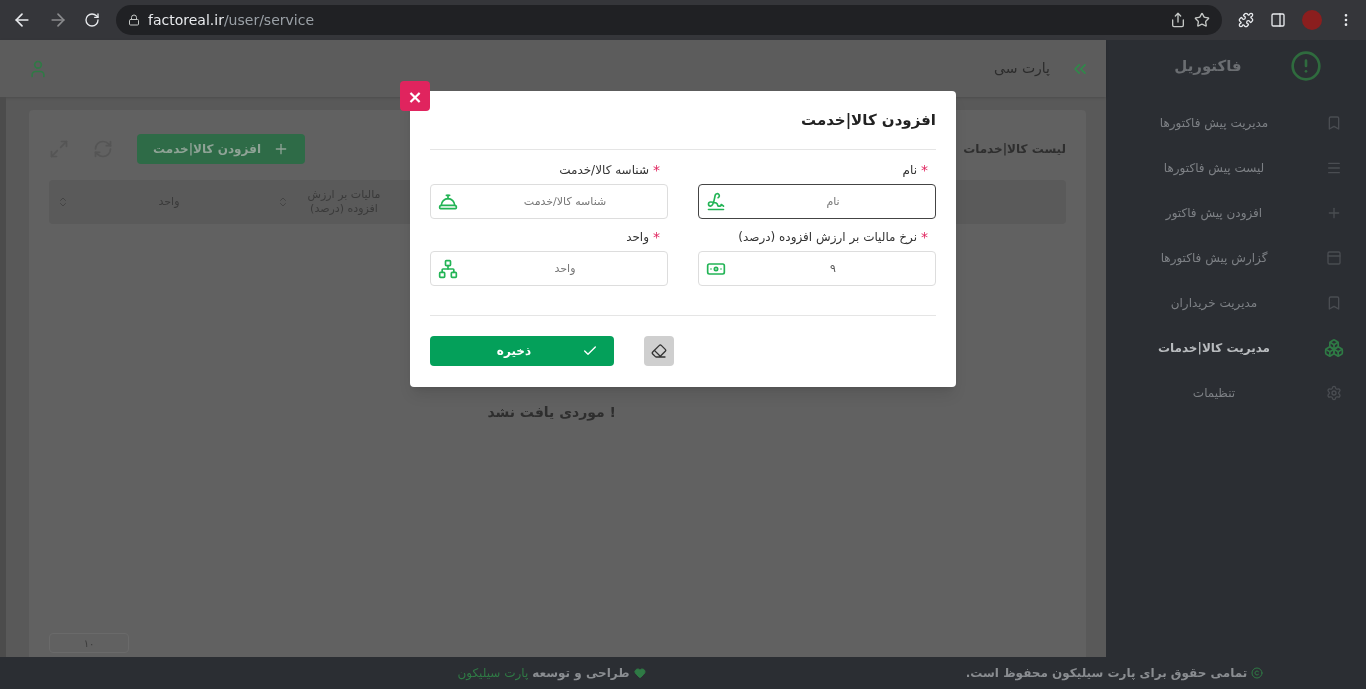 The width and height of the screenshot is (1366, 689). Describe the element at coordinates (909, 170) in the screenshot. I see `field-label: نام` at that location.